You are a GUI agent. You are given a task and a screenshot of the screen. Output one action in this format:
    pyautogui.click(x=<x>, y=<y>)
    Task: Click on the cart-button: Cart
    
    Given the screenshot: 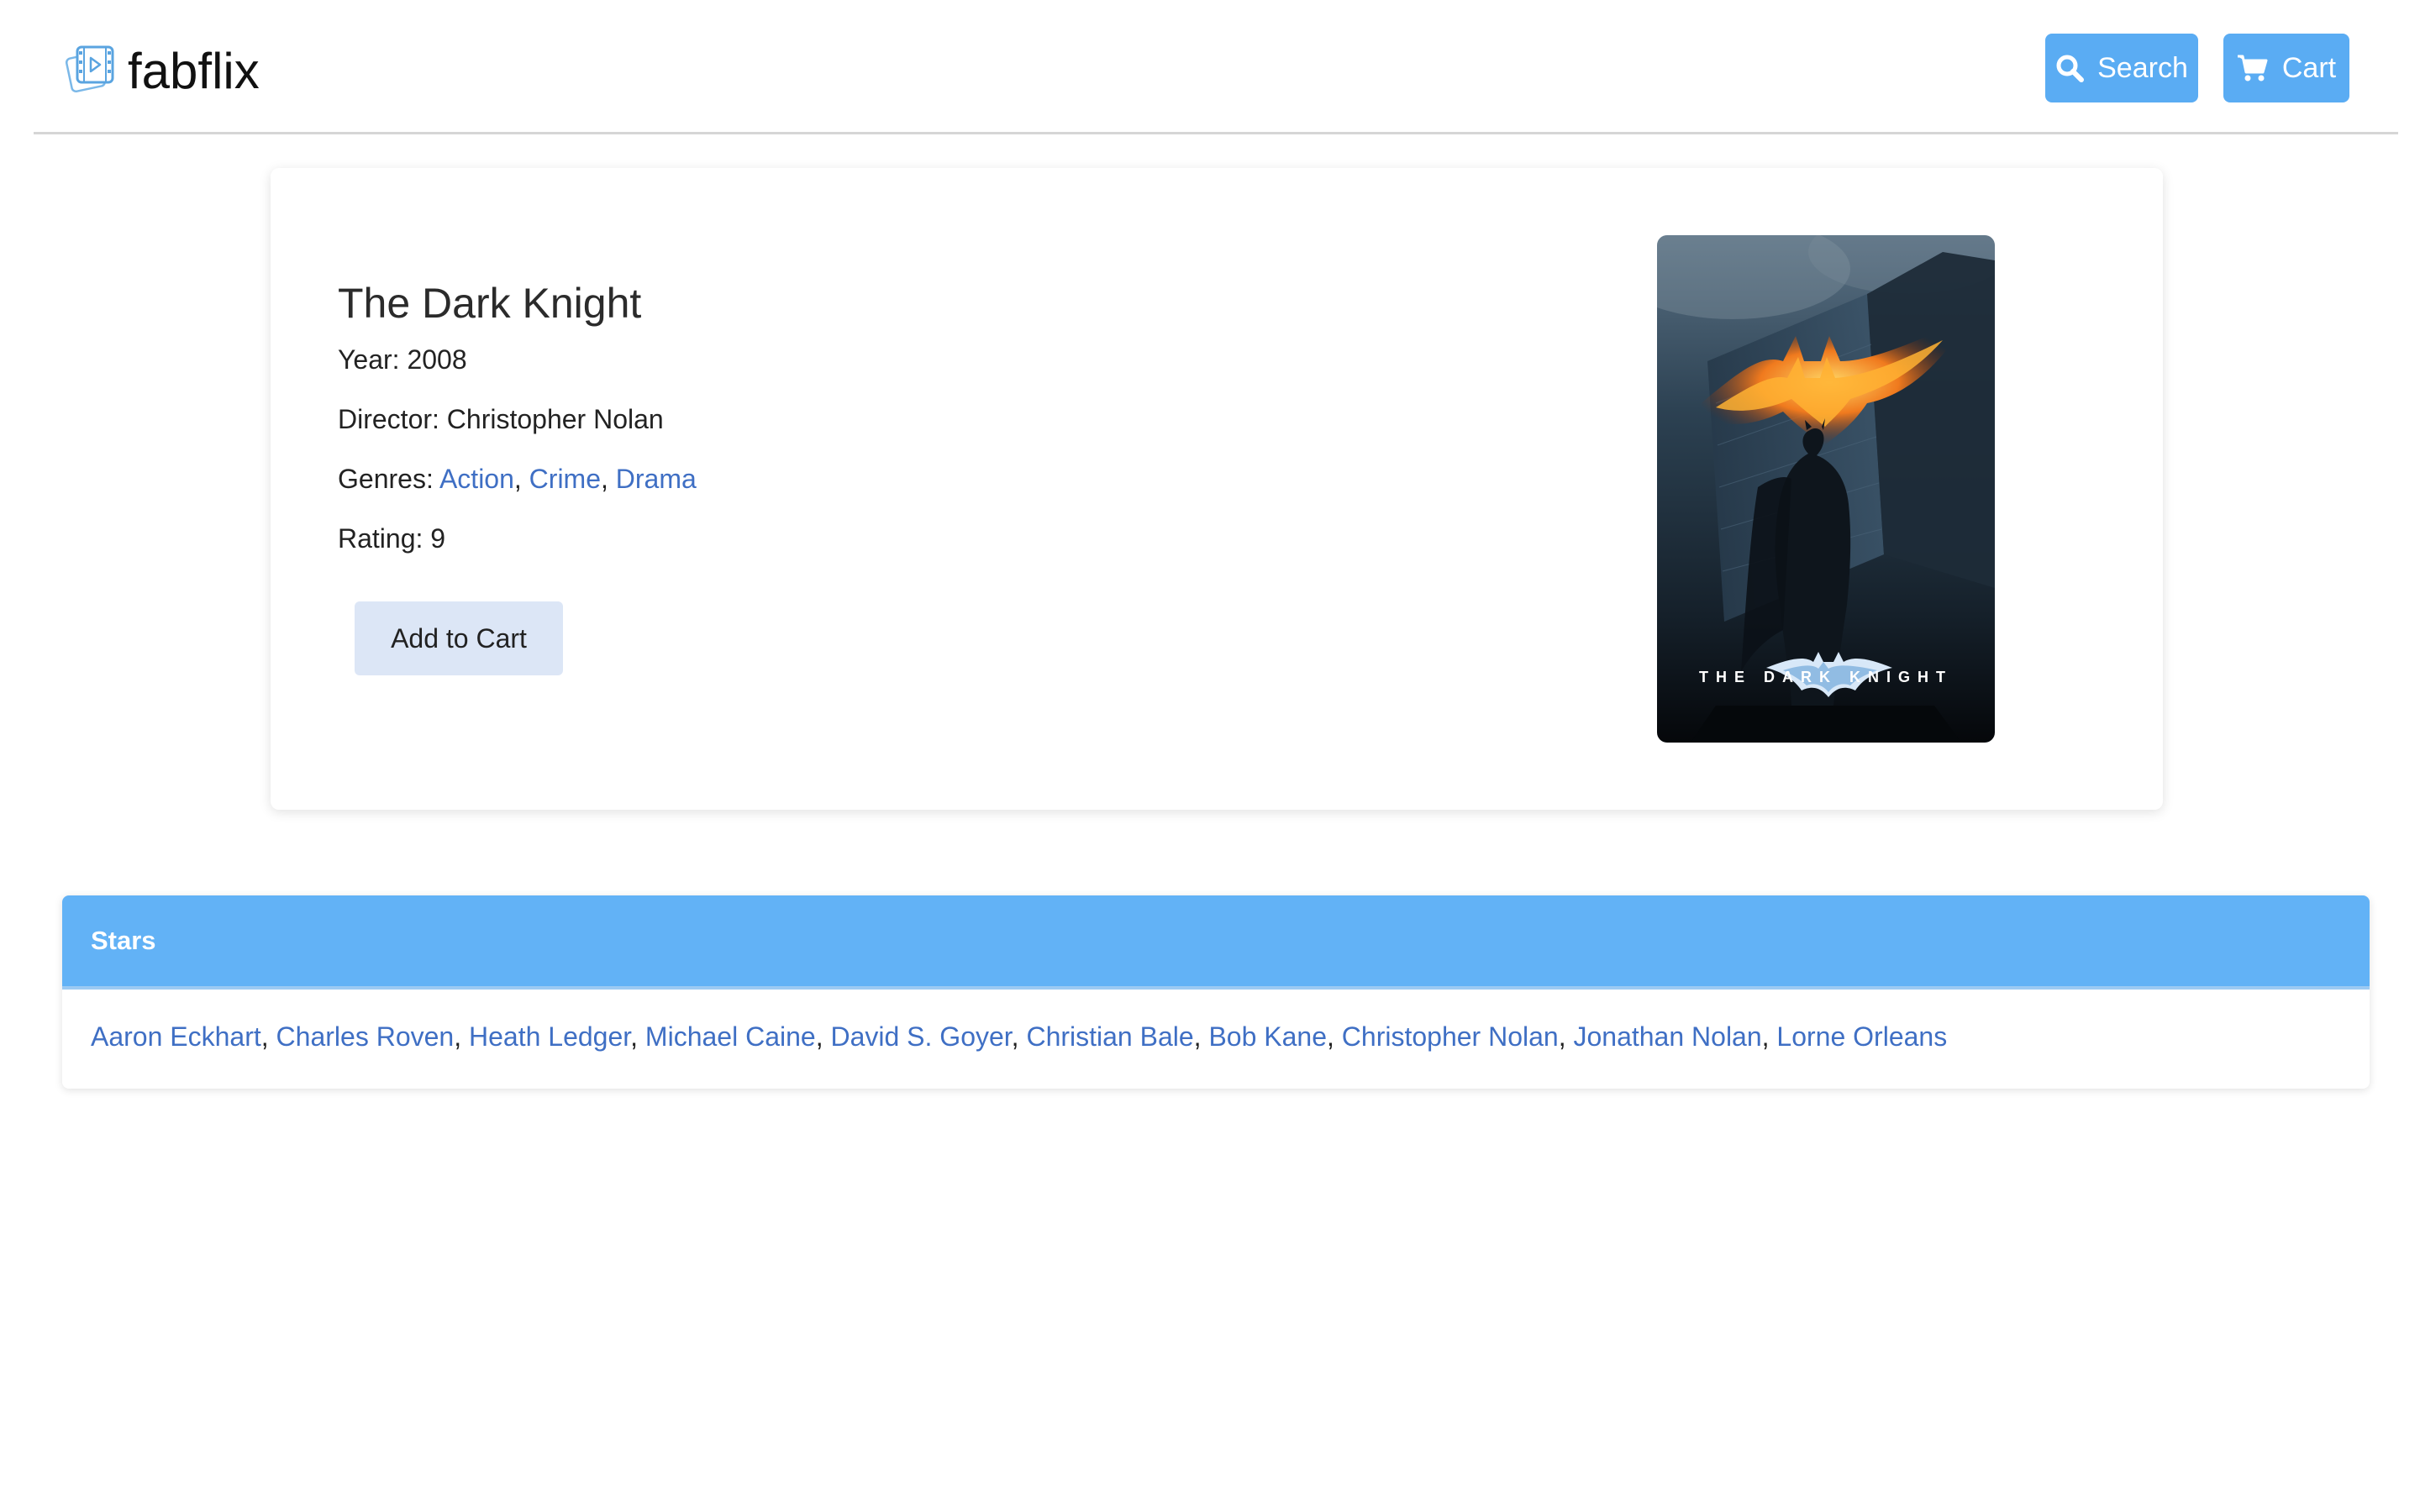 What is the action you would take?
    pyautogui.click(x=2286, y=68)
    